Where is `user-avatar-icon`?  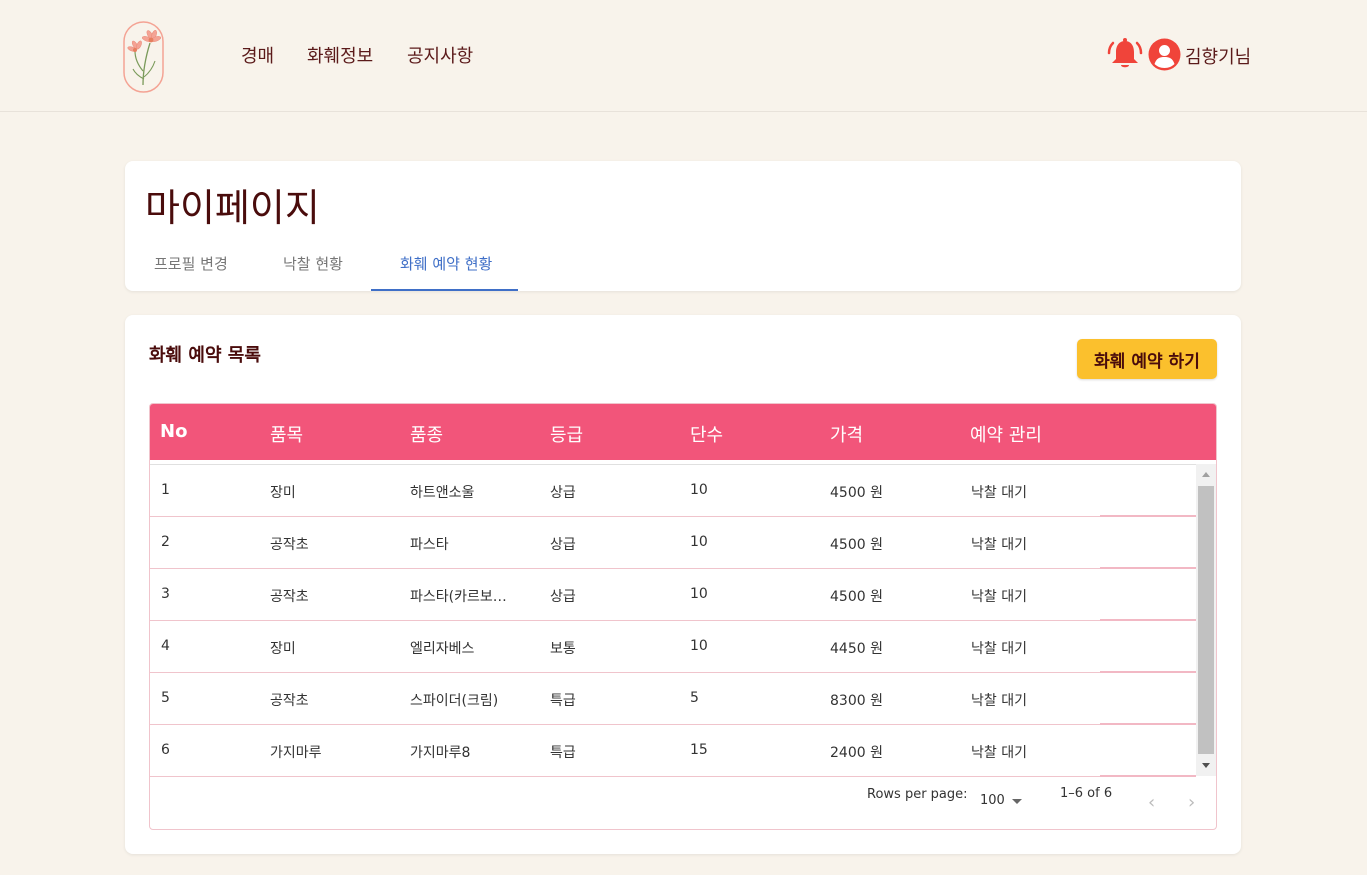
user-avatar-icon is located at coordinates (1164, 54).